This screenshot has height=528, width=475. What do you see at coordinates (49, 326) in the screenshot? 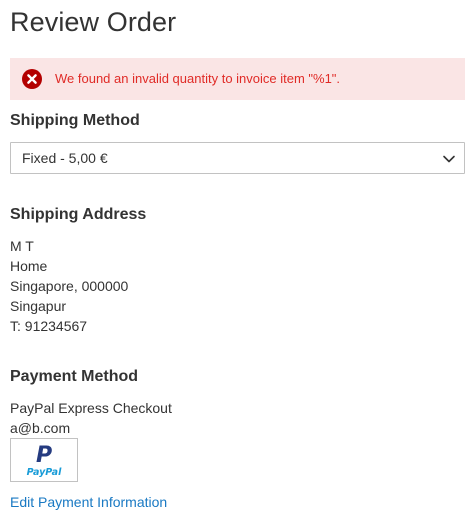
I see `address-telephone: T: 91234567` at bounding box center [49, 326].